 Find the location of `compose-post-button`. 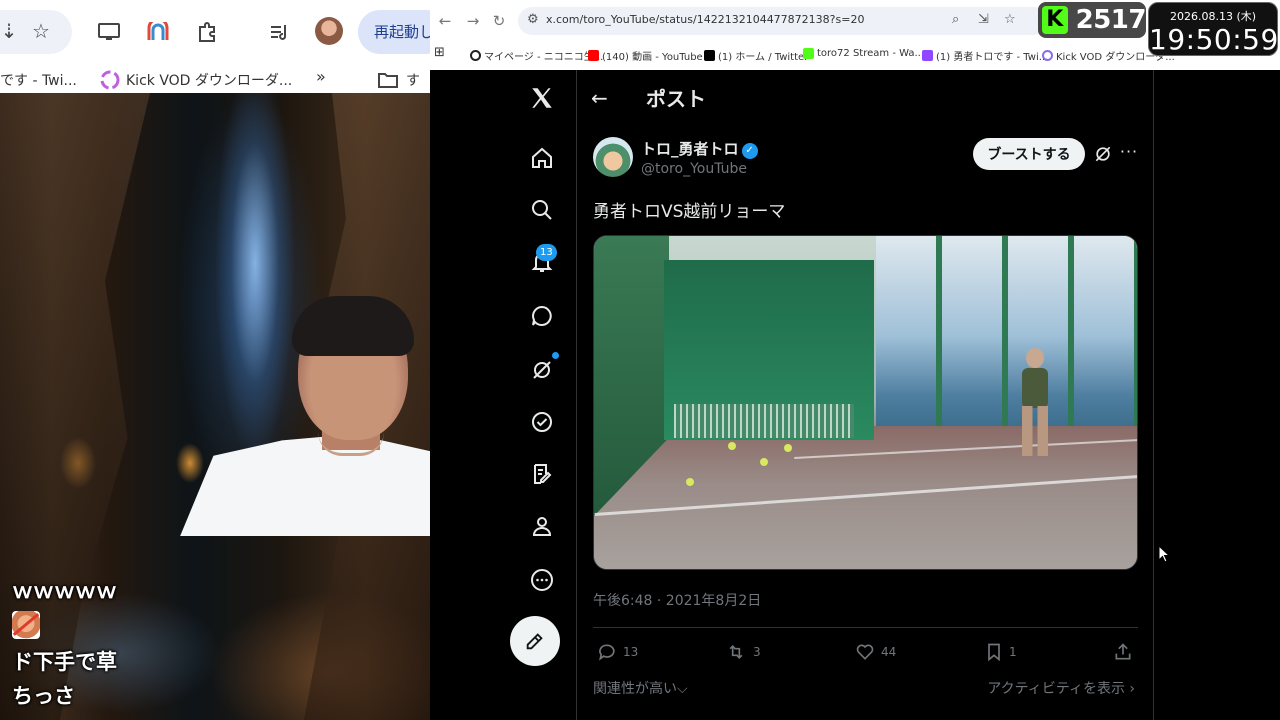

compose-post-button is located at coordinates (535, 641).